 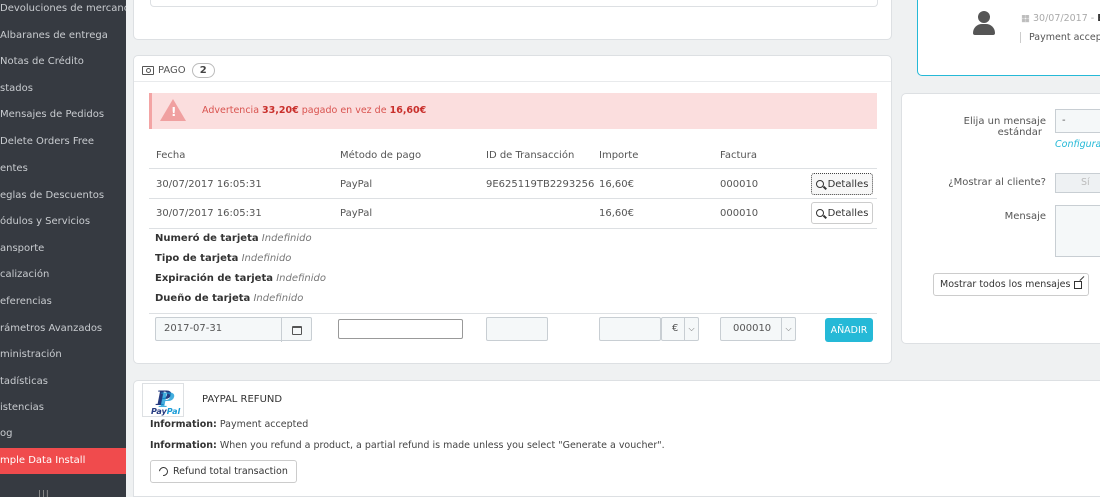 What do you see at coordinates (512, 81) in the screenshot?
I see `header-divider` at bounding box center [512, 81].